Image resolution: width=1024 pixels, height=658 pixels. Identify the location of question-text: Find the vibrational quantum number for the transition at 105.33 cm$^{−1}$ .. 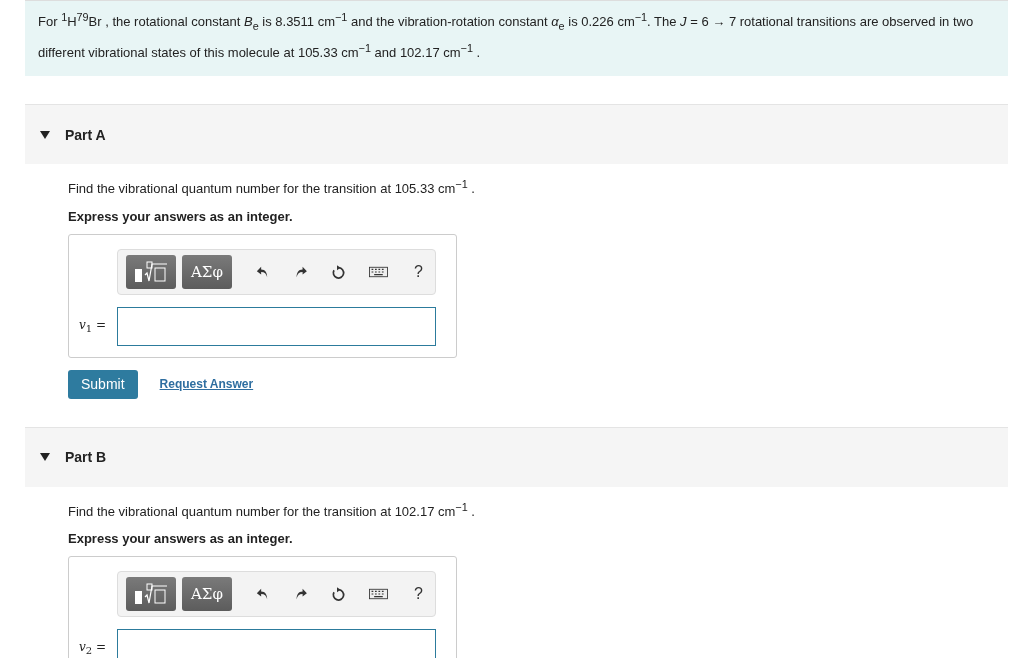
(271, 187).